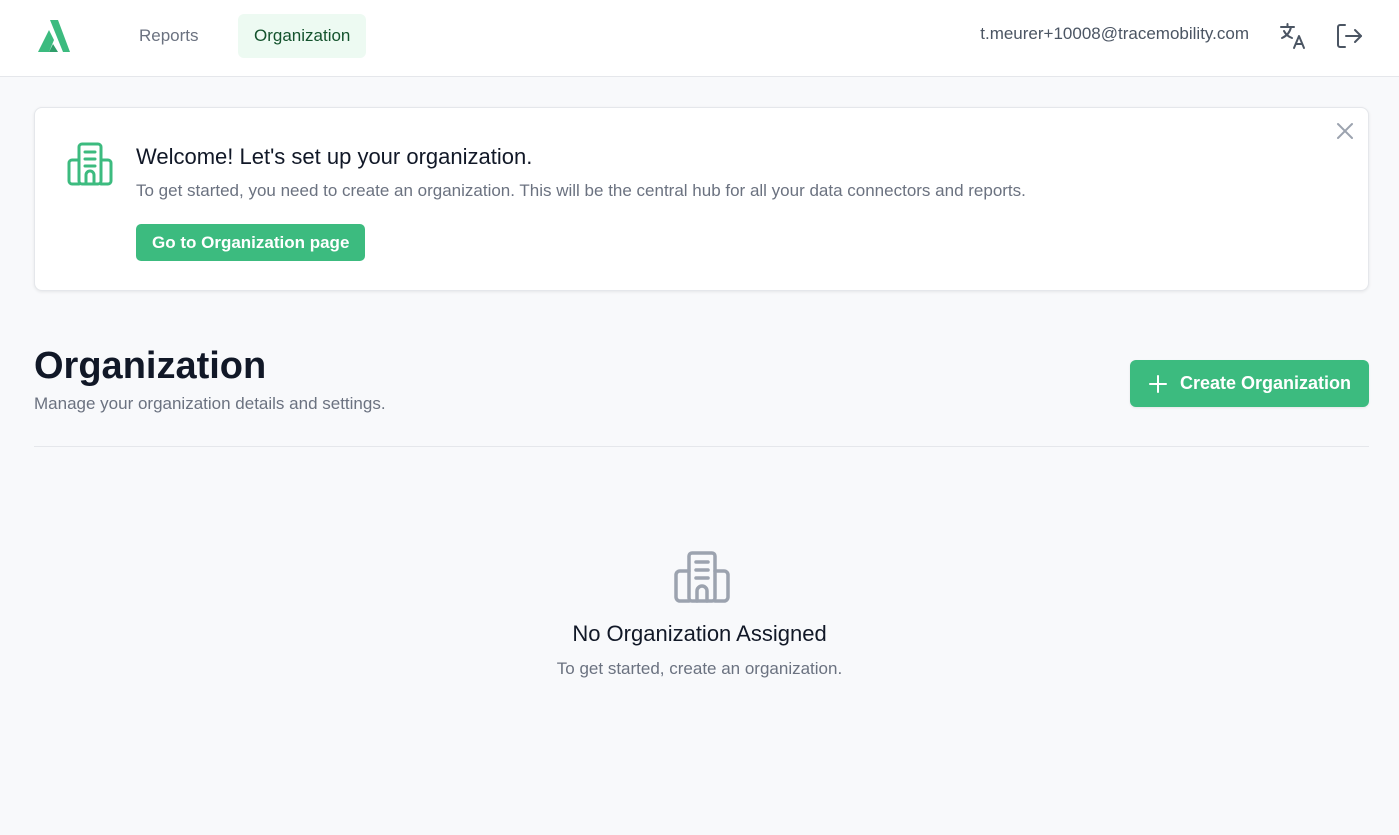 This screenshot has height=835, width=1399. I want to click on user-email: t.meurer+10008@tracemobility.com, so click(1114, 33).